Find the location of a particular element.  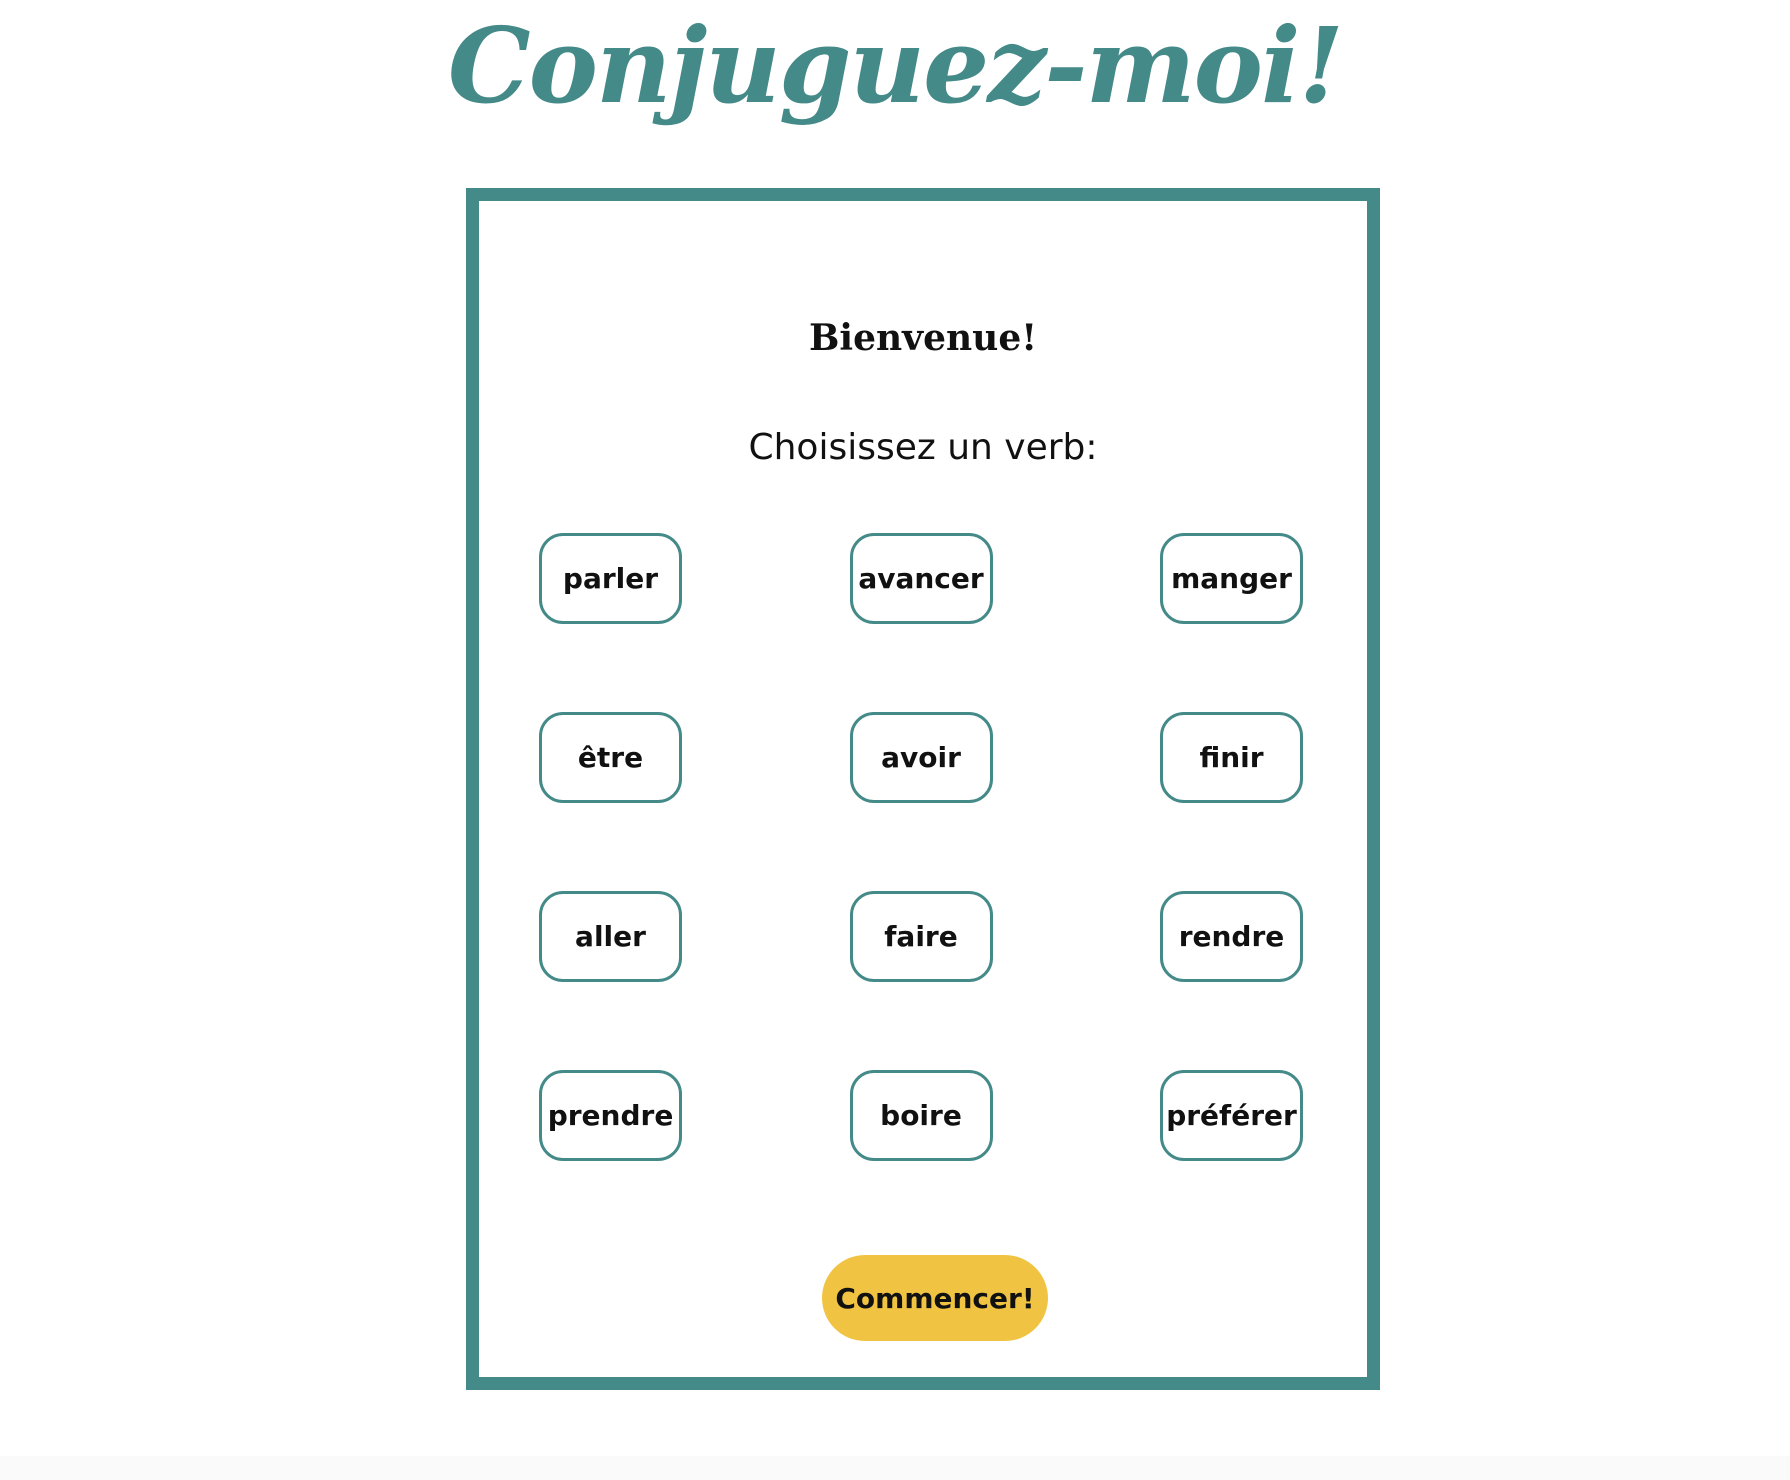

verb-button-aller: aller is located at coordinates (610, 936).